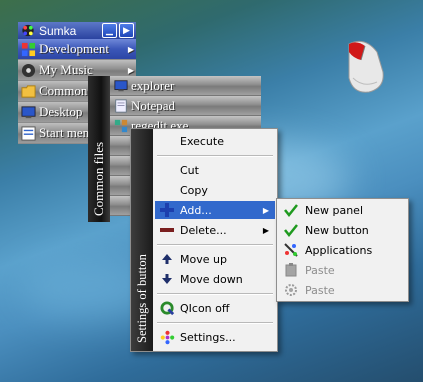 The image size is (423, 382). I want to click on context-menu-title: Settings of button, so click(142, 298).